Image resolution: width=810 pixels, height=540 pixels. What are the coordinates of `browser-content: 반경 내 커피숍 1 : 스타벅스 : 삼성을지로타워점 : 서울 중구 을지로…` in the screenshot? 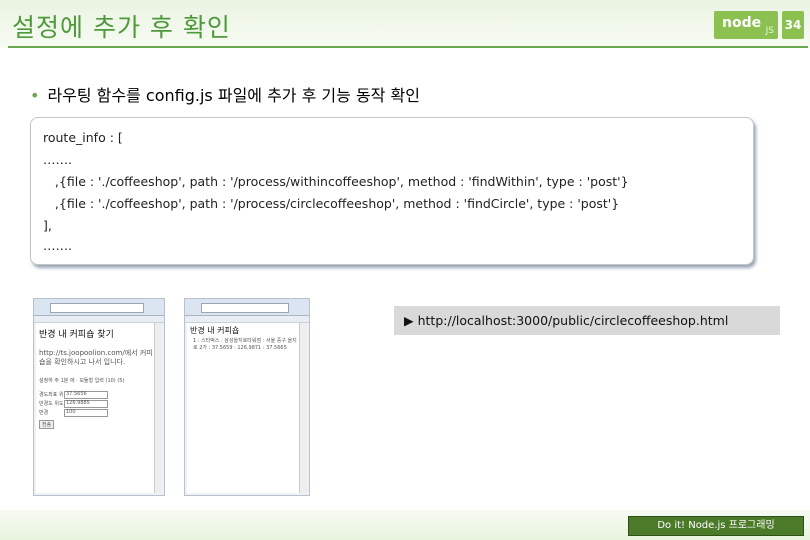 It's located at (247, 408).